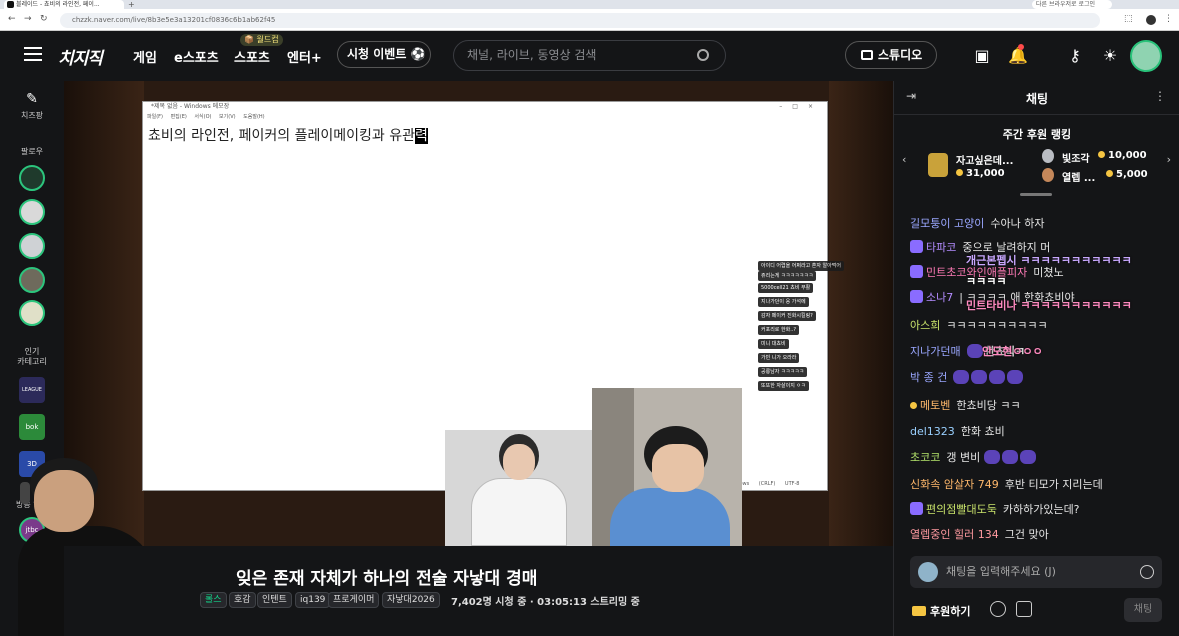 This screenshot has width=1179, height=636. I want to click on theme-sun-icon: ☀, so click(1110, 56).